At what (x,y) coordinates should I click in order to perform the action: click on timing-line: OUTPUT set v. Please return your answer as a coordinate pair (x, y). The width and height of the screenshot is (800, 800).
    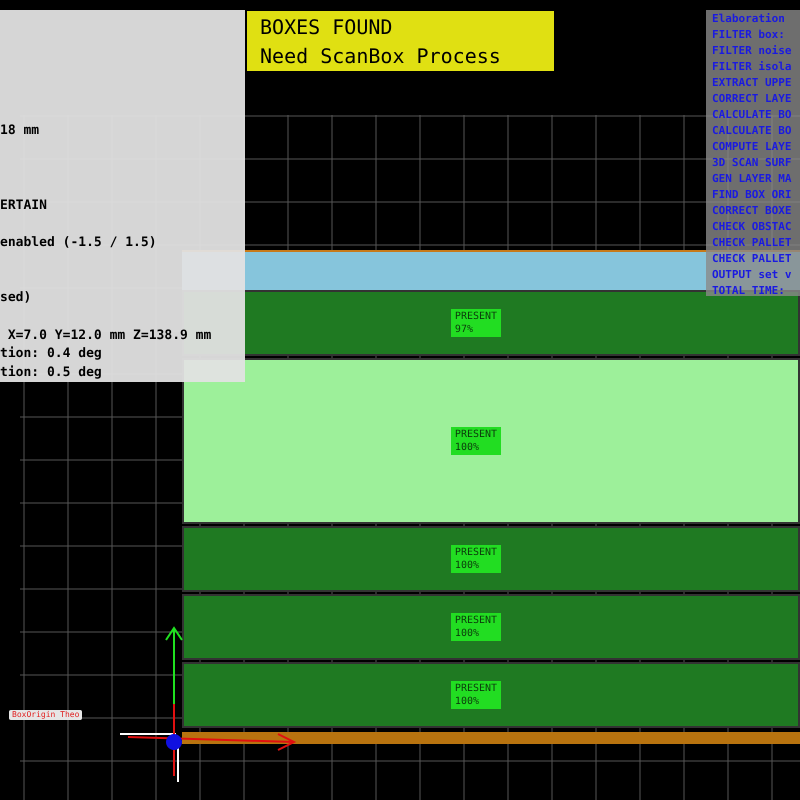
    Looking at the image, I should click on (752, 275).